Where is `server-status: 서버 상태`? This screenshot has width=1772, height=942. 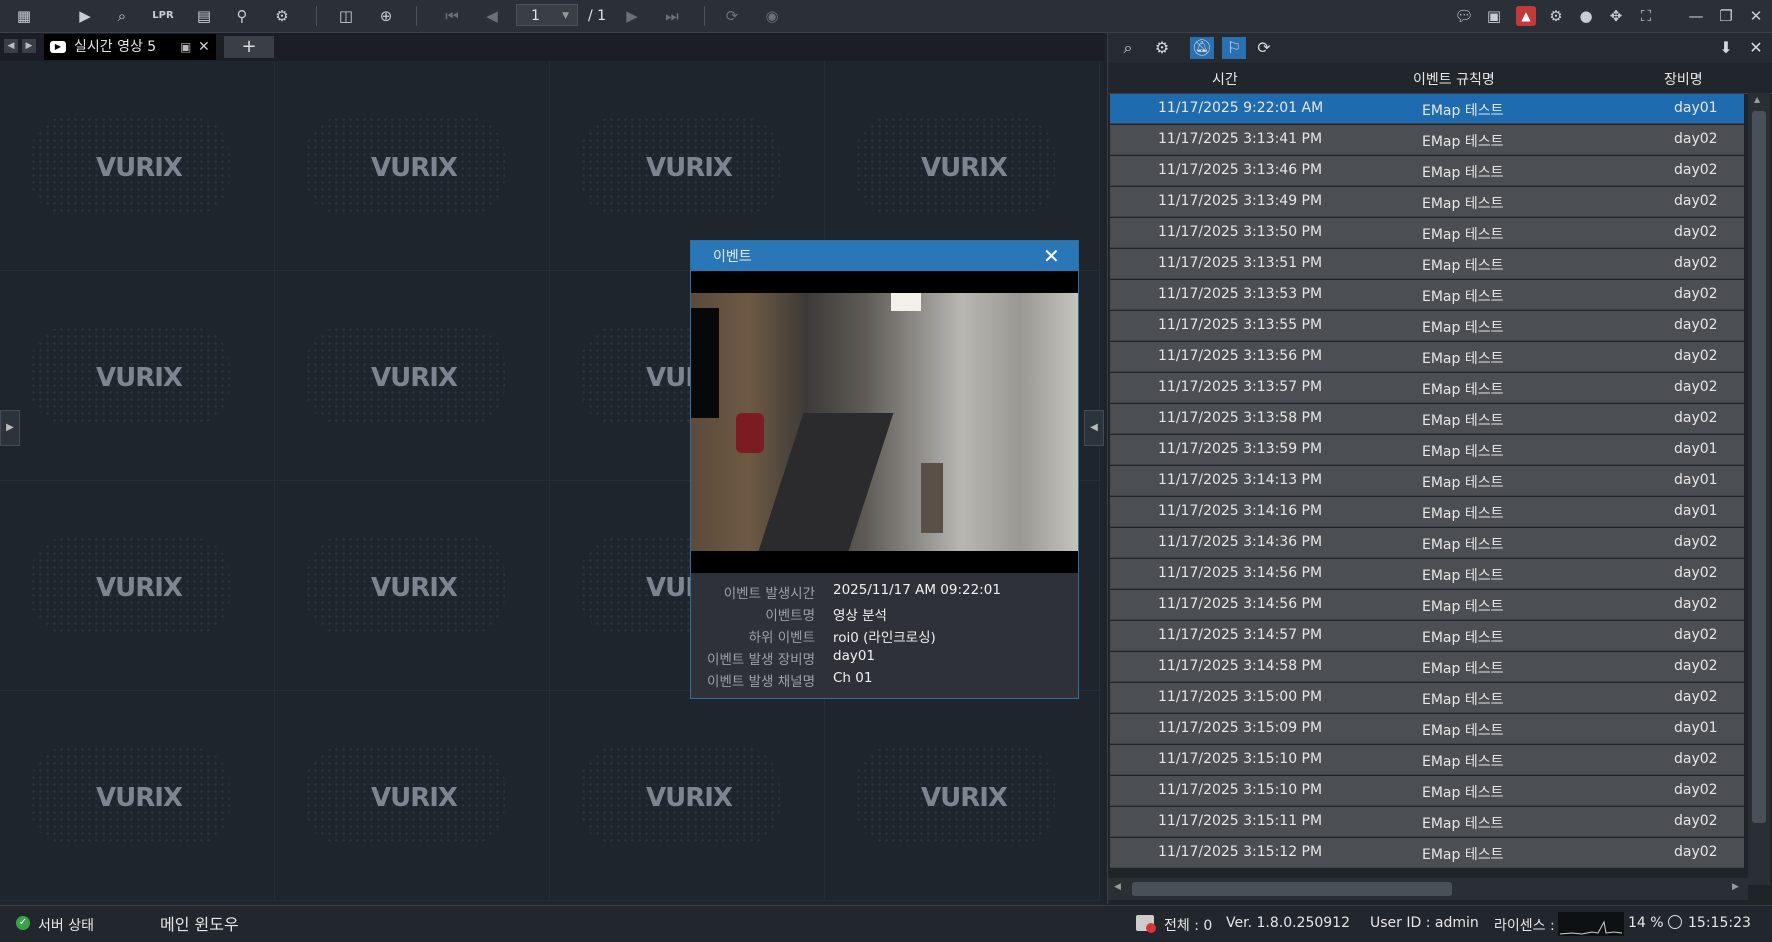 server-status: 서버 상태 is located at coordinates (66, 925).